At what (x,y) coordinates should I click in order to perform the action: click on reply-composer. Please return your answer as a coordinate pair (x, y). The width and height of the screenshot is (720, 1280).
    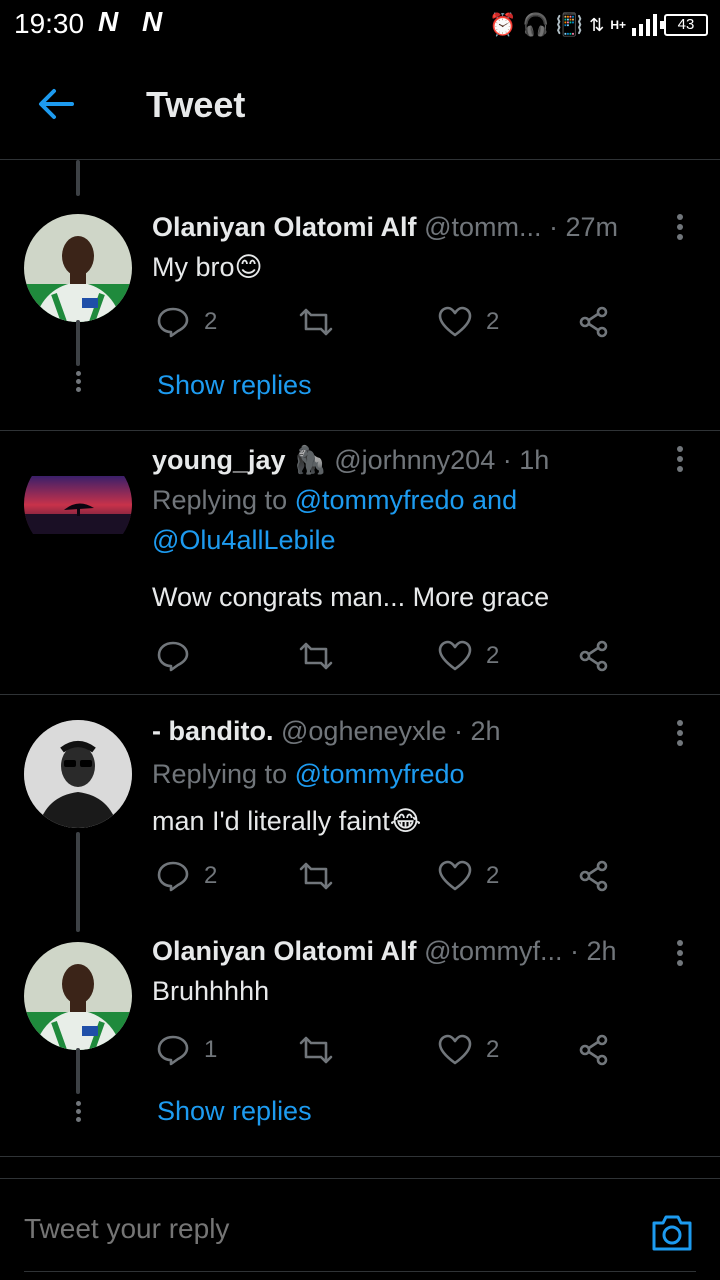
    Looking at the image, I should click on (360, 1229).